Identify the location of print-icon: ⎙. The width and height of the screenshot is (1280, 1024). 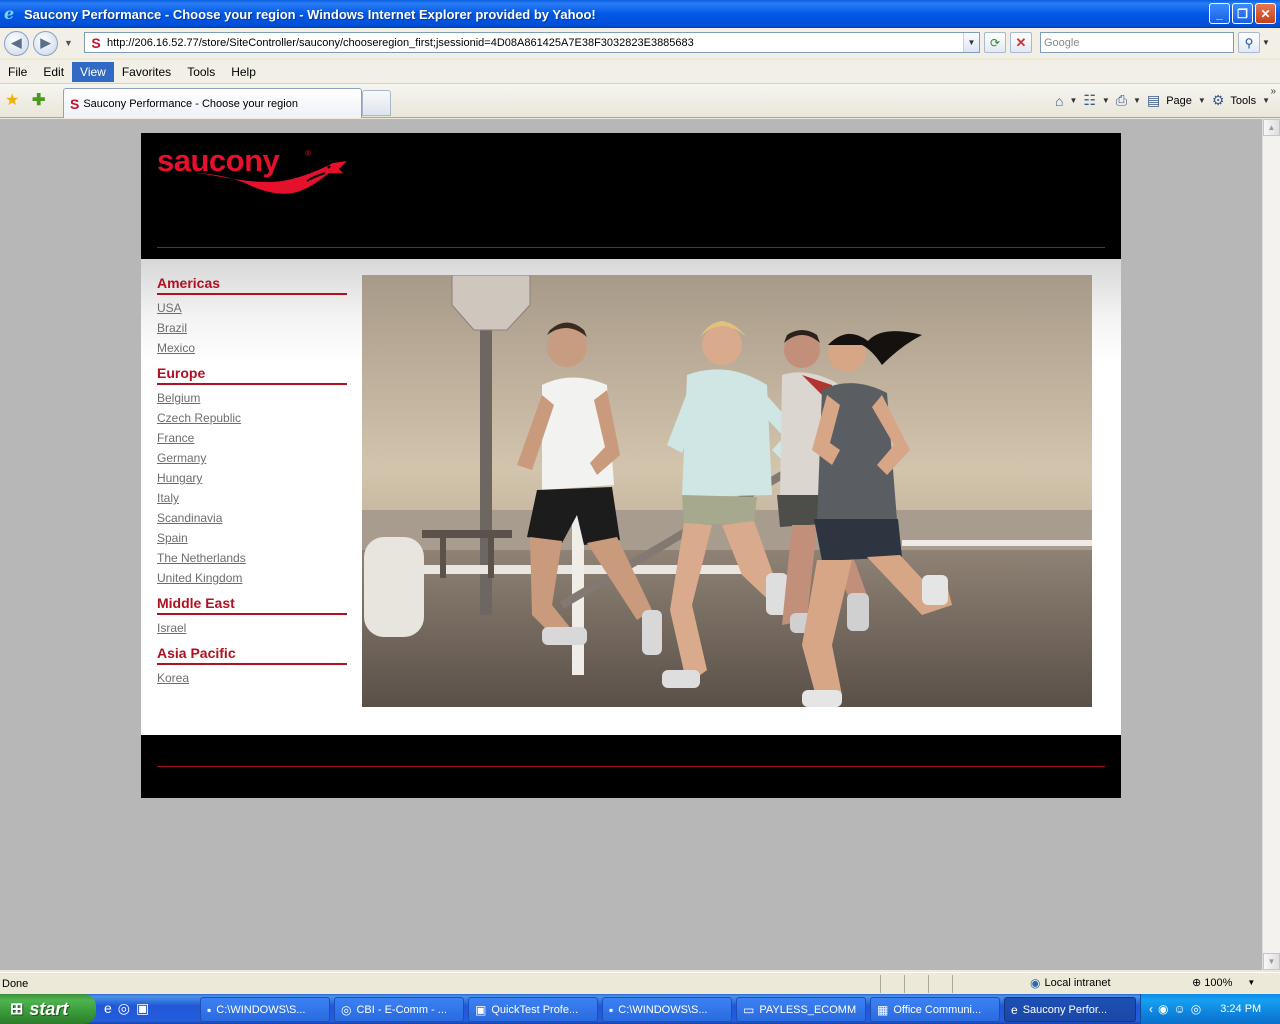
(1121, 100).